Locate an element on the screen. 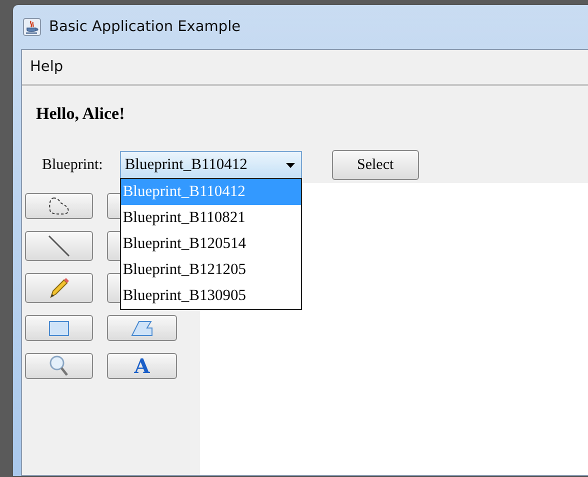  dropdown-option: Blueprint_B121205 is located at coordinates (210, 270).